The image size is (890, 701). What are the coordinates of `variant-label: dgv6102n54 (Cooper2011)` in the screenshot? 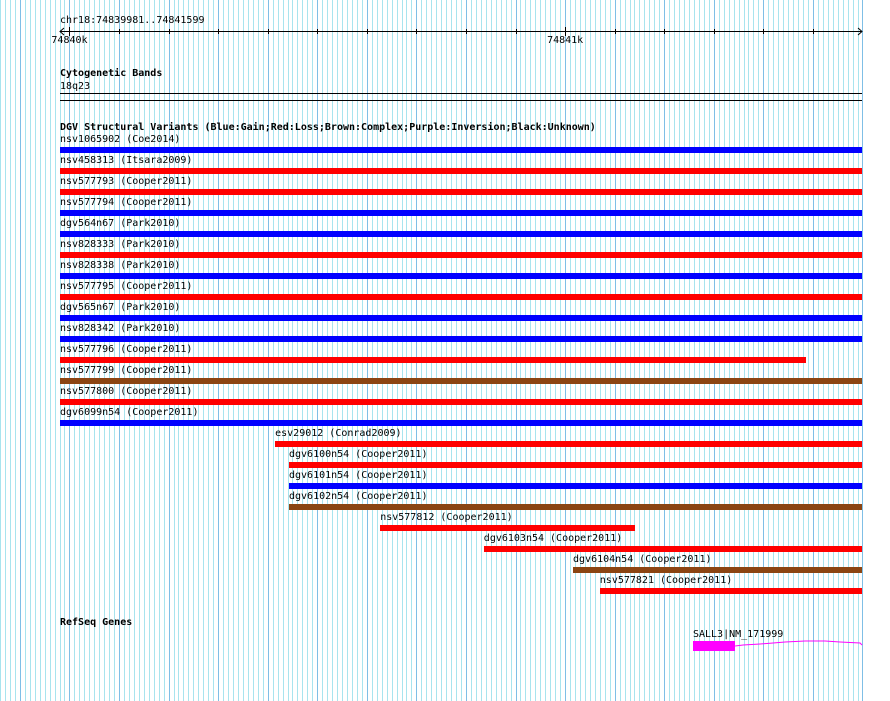 It's located at (358, 496).